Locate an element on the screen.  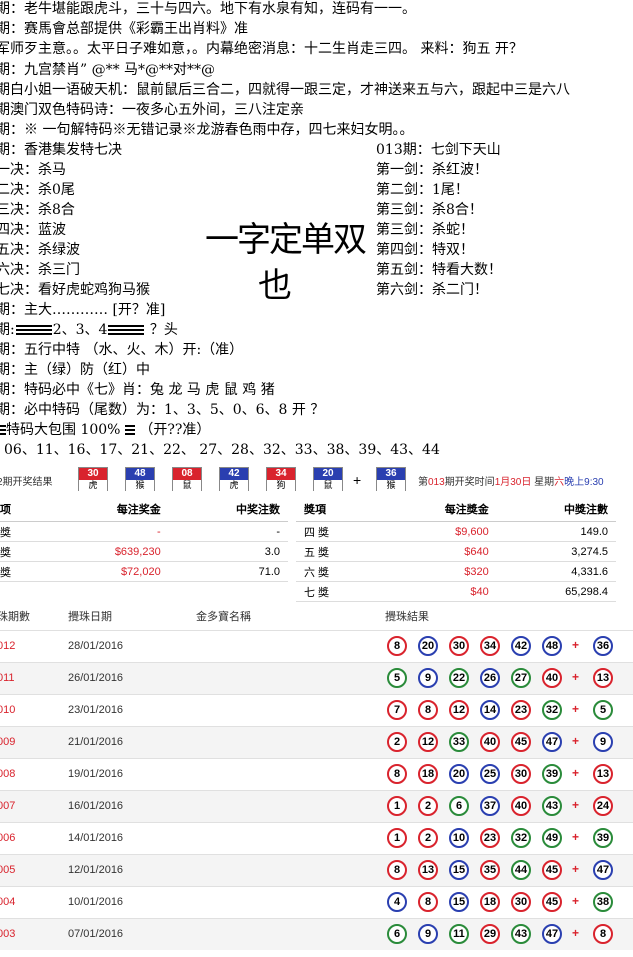
draw-row: 006 14/01/2016 1 2 10 23 32 49 +39 is located at coordinates (316, 838).